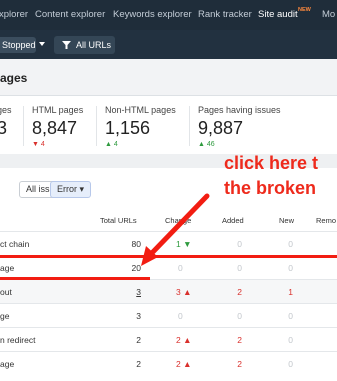 The width and height of the screenshot is (337, 381). I want to click on annotation-text-line-2: the broken, so click(270, 188).